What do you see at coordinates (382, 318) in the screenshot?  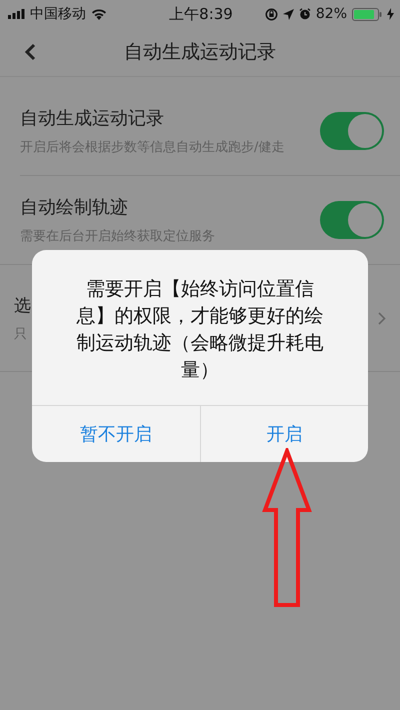 I see `chevron-icon` at bounding box center [382, 318].